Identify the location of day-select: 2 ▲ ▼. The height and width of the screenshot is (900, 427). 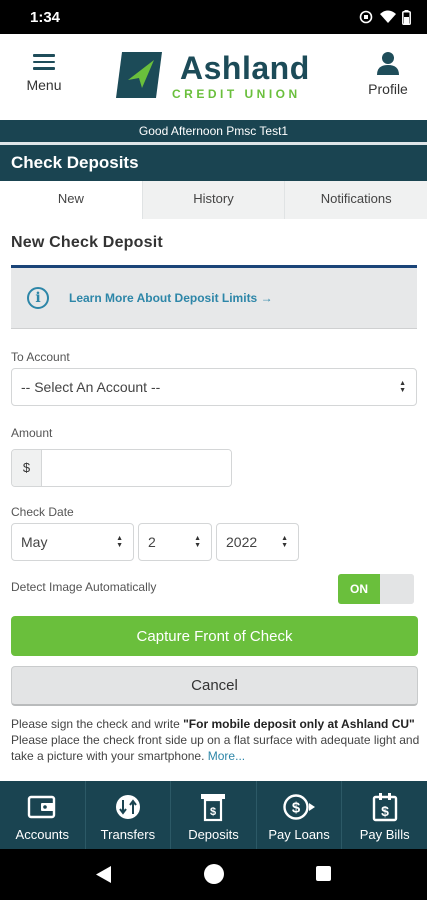
(175, 542).